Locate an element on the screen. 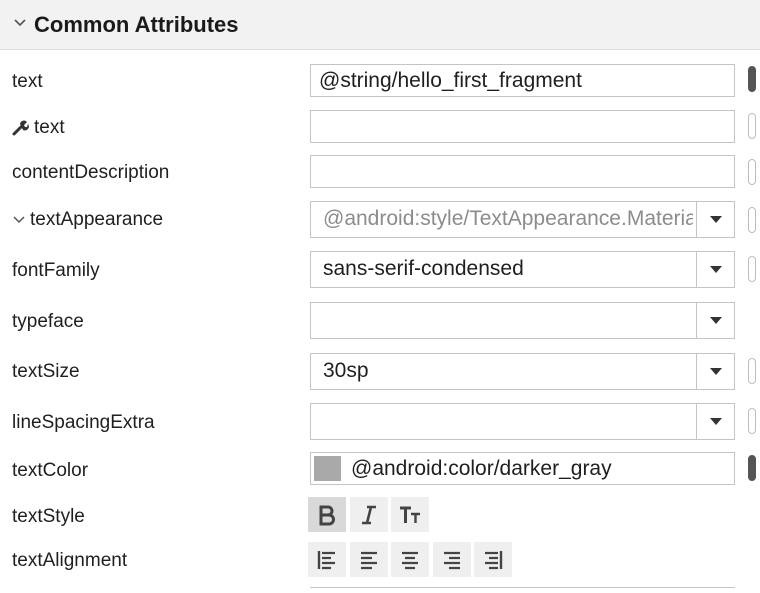 This screenshot has width=760, height=593. text-size-dropdown-button is located at coordinates (715, 371).